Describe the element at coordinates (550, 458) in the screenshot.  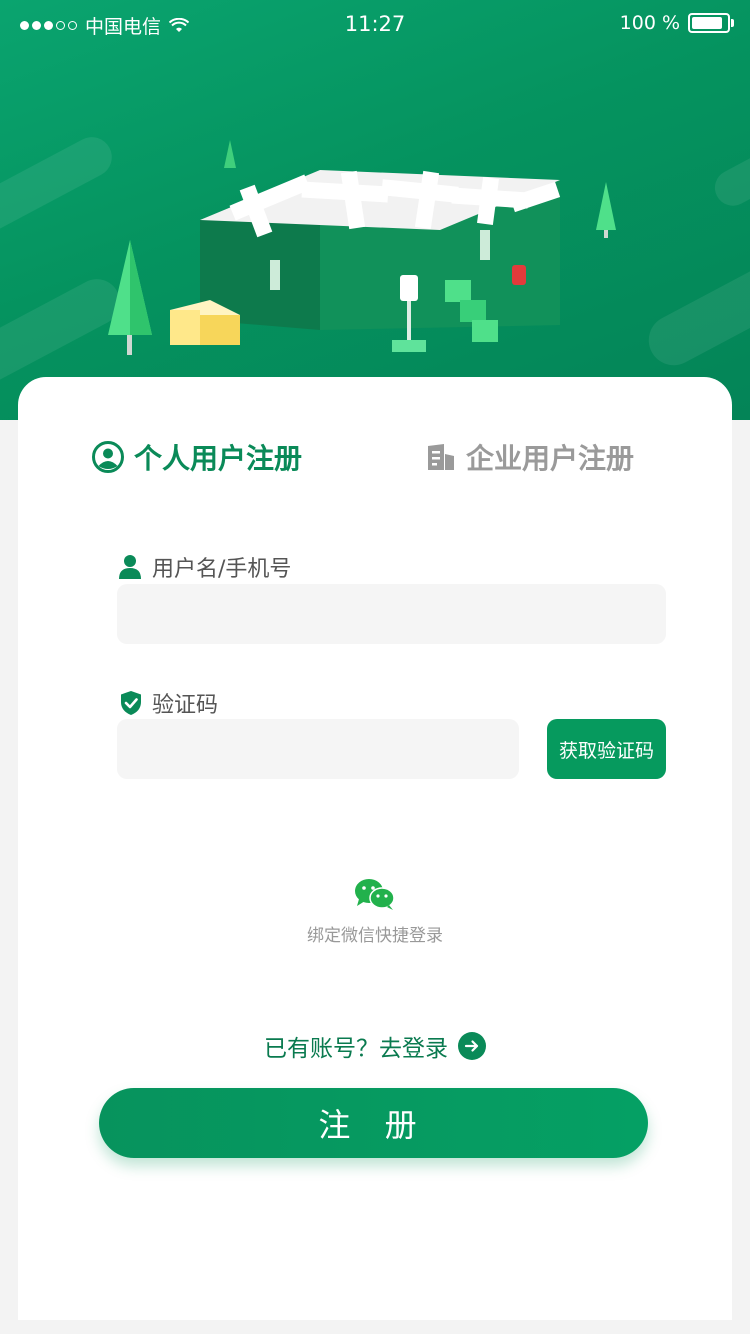
I see `tab-enterprise-label: 企业用户注册` at that location.